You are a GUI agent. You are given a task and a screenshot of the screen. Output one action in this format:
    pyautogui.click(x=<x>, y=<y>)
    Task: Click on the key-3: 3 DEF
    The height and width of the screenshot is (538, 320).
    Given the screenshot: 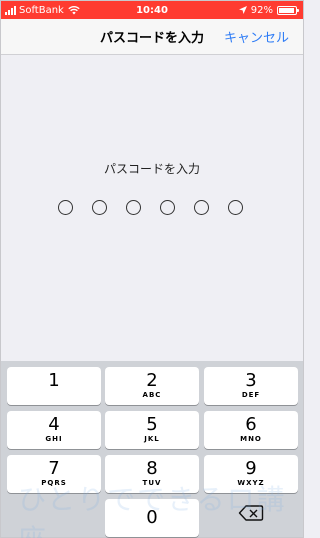 What is the action you would take?
    pyautogui.click(x=251, y=386)
    